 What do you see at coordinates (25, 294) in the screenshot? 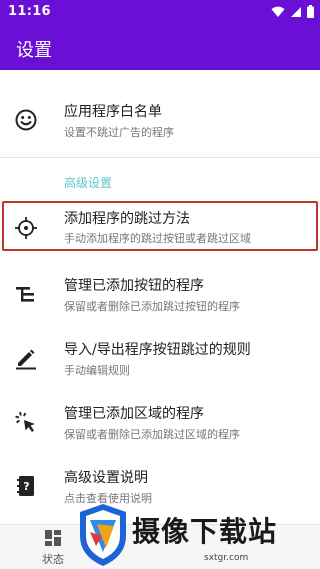
I see `list-tree-icon` at bounding box center [25, 294].